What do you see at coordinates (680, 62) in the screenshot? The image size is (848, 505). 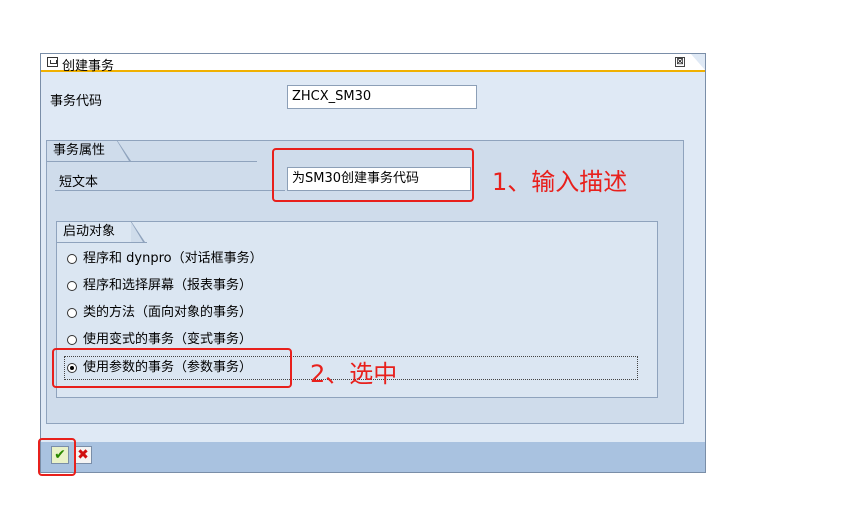 I see `close-icon: ⊠` at bounding box center [680, 62].